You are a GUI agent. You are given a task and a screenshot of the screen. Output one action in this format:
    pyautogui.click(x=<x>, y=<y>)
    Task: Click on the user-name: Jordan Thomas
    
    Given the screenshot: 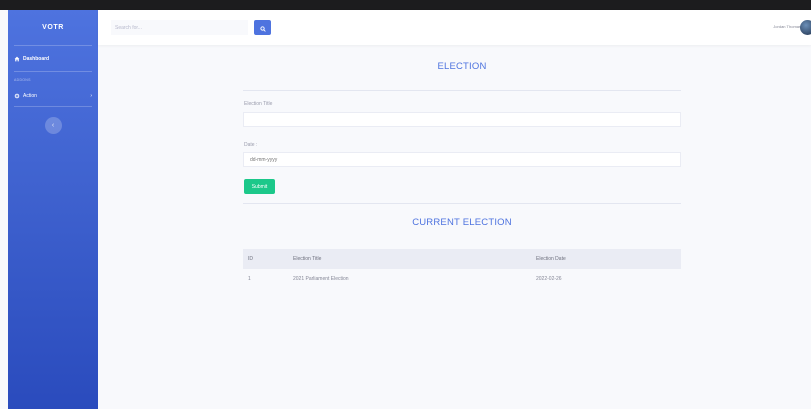 What is the action you would take?
    pyautogui.click(x=787, y=26)
    